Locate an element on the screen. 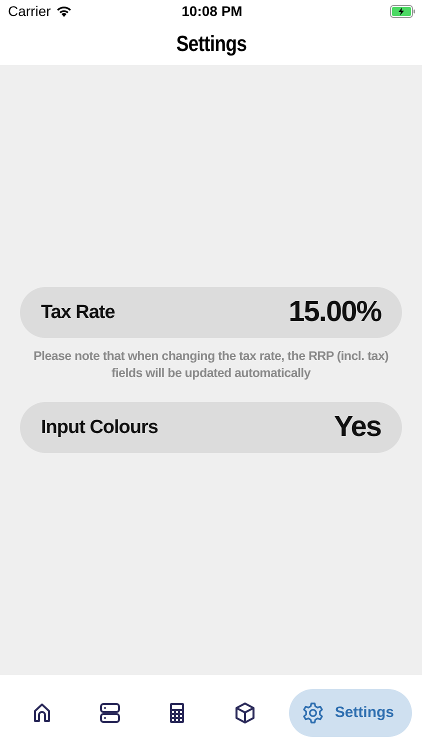  setting-label: Tax Rate is located at coordinates (78, 313).